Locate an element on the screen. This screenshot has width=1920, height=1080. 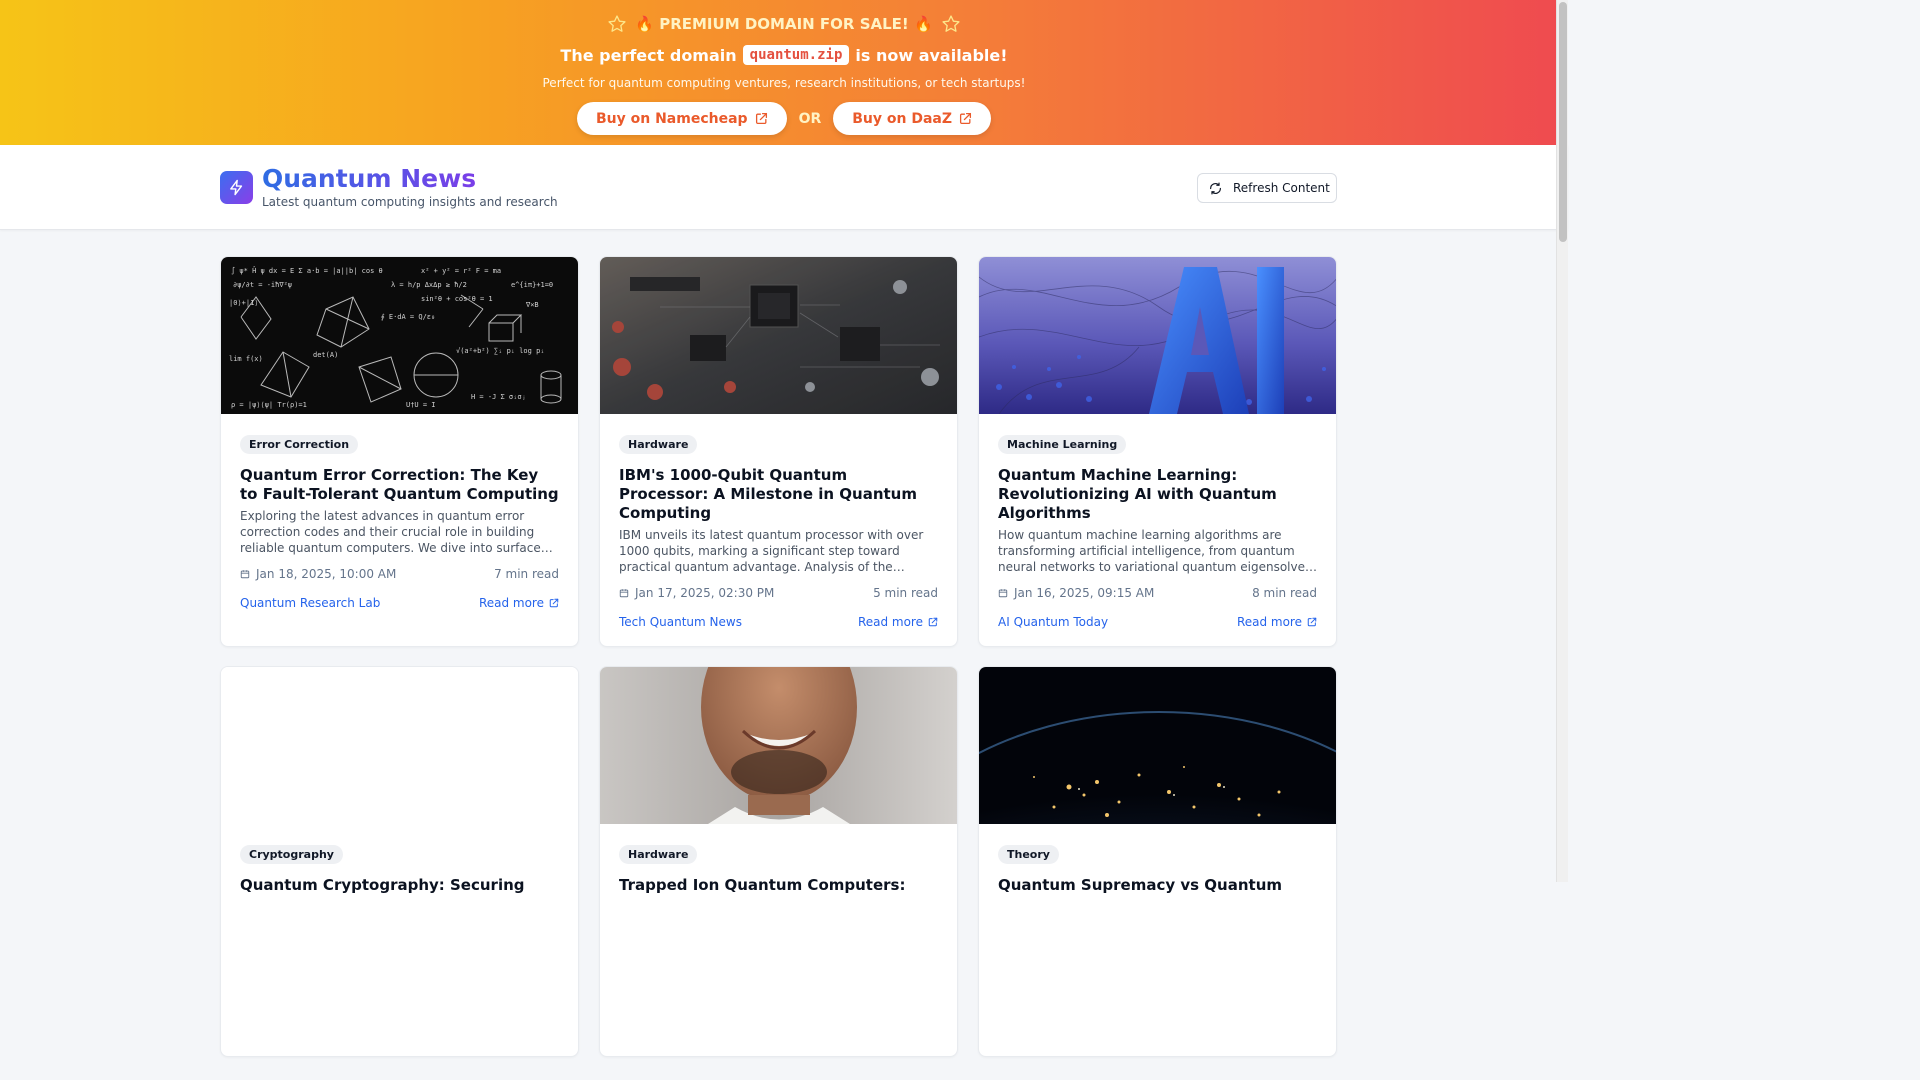
article-links: Tech Quantum News Read more is located at coordinates (778, 622).